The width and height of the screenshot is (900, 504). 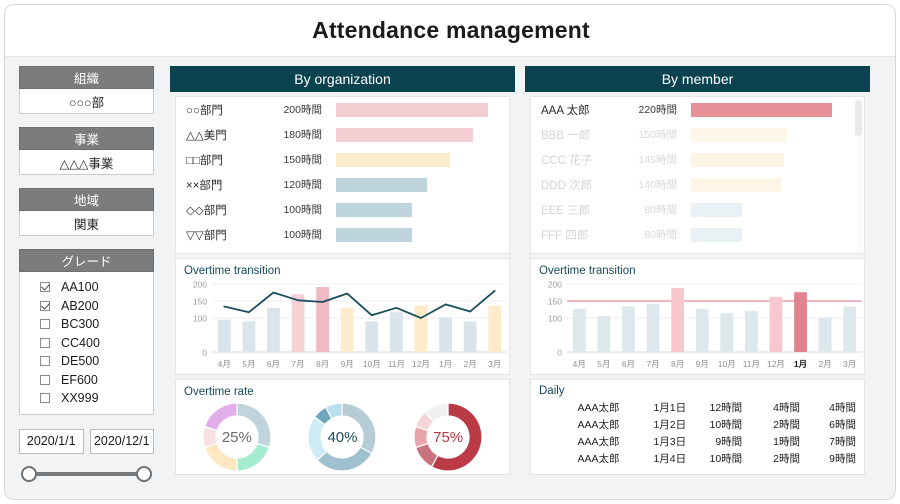 I want to click on ranking-row: □□部門 150時間, so click(x=342, y=159).